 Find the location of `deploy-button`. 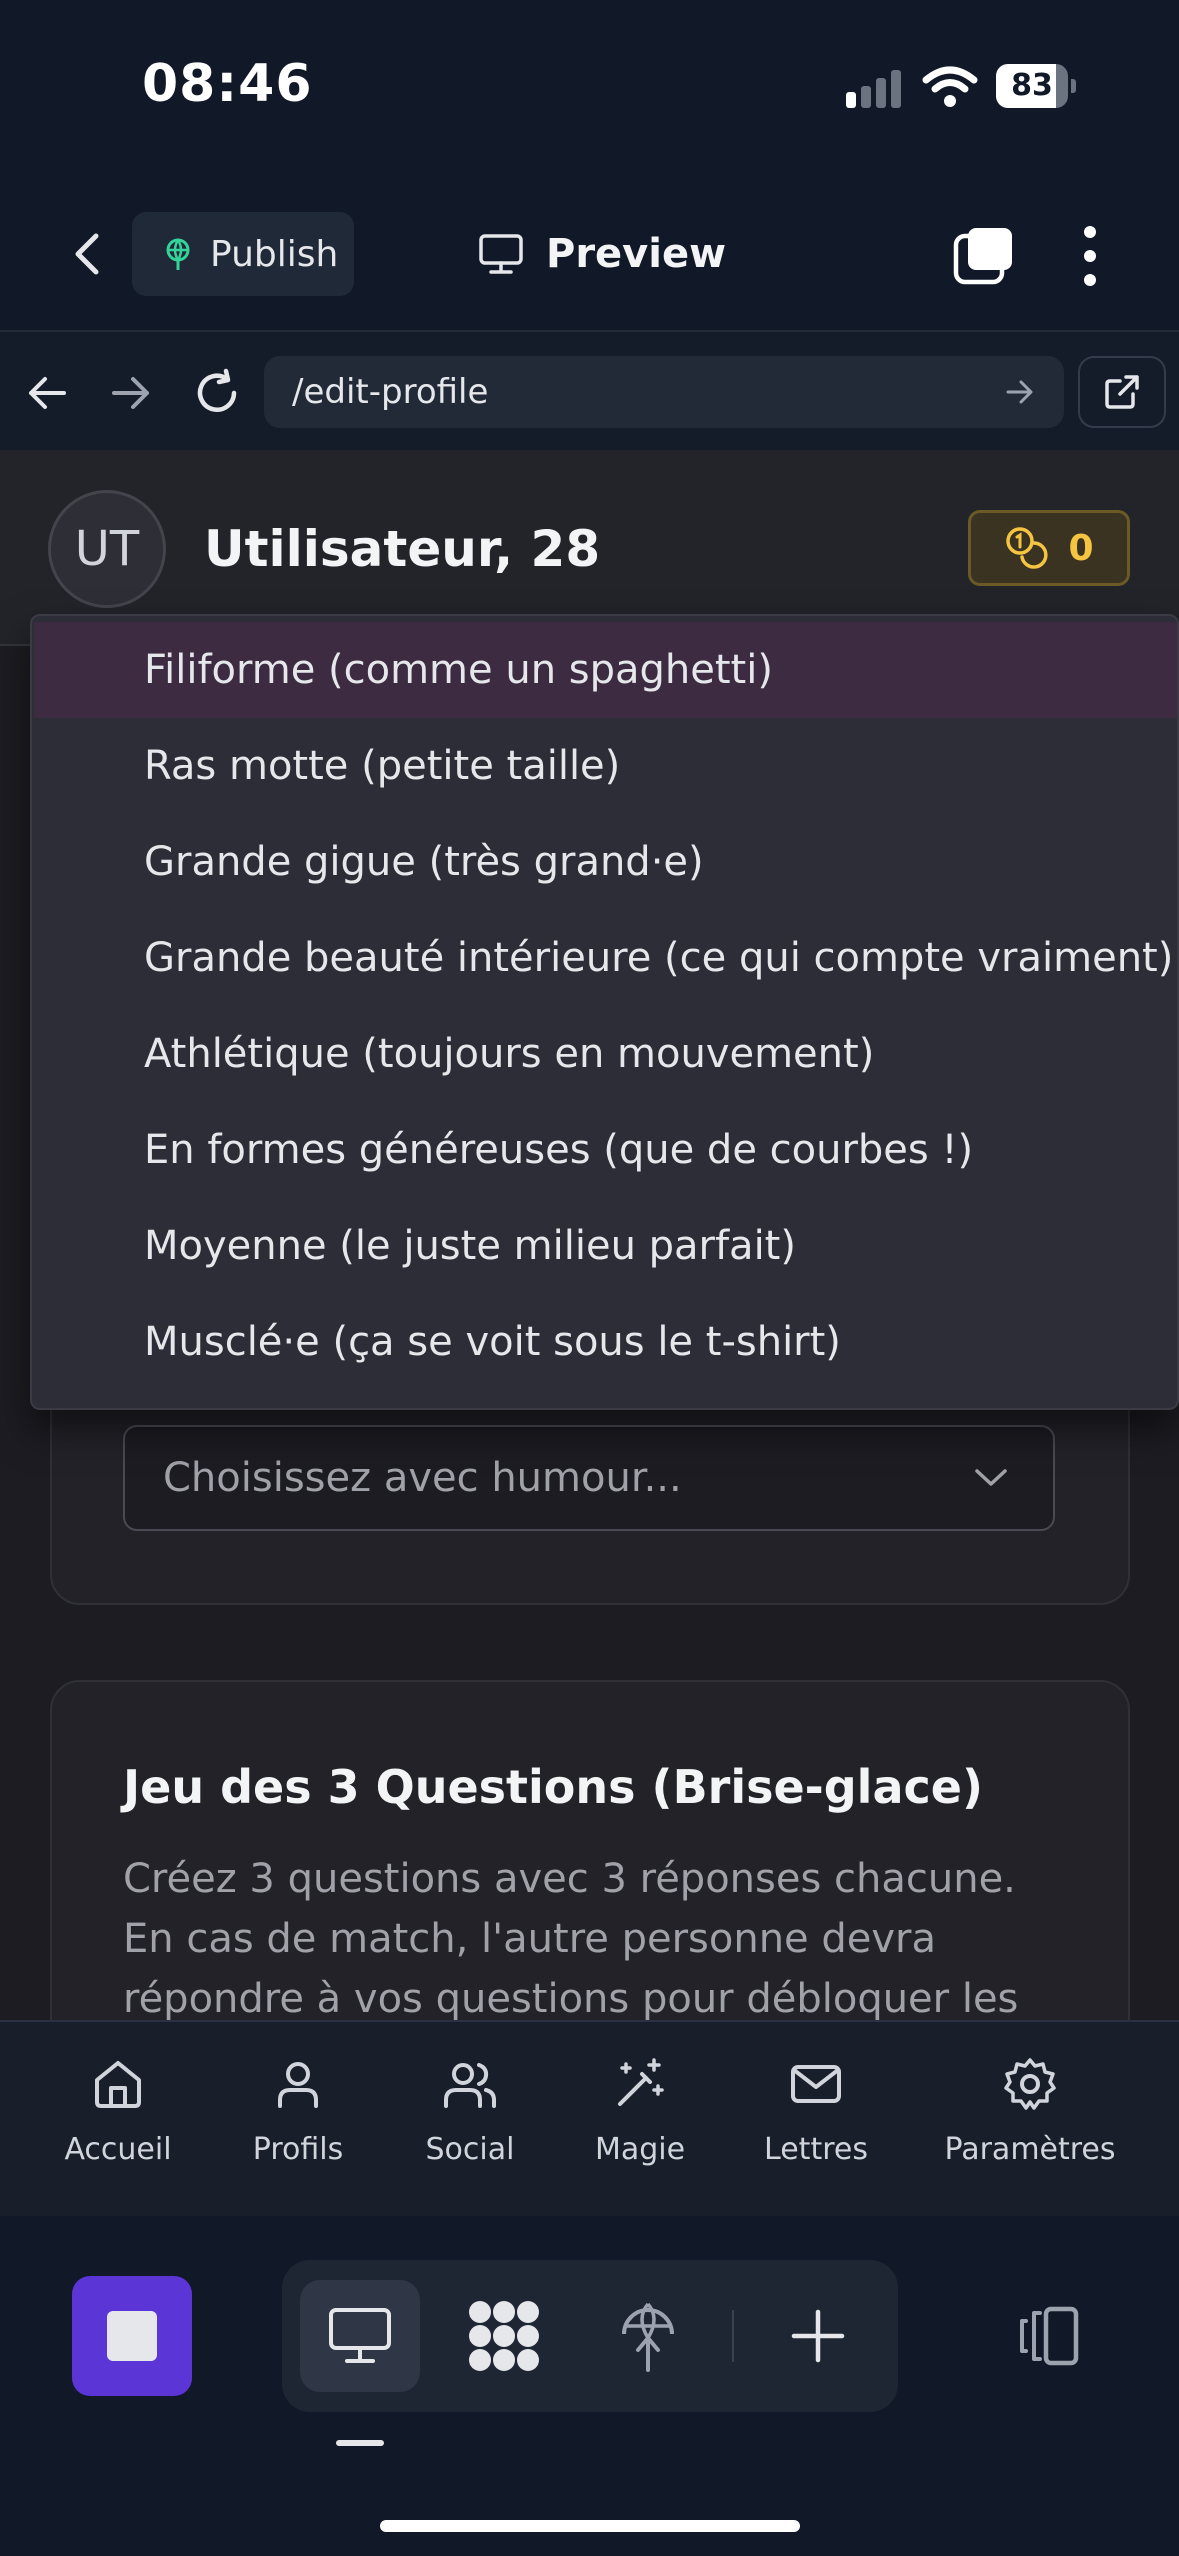

deploy-button is located at coordinates (648, 2336).